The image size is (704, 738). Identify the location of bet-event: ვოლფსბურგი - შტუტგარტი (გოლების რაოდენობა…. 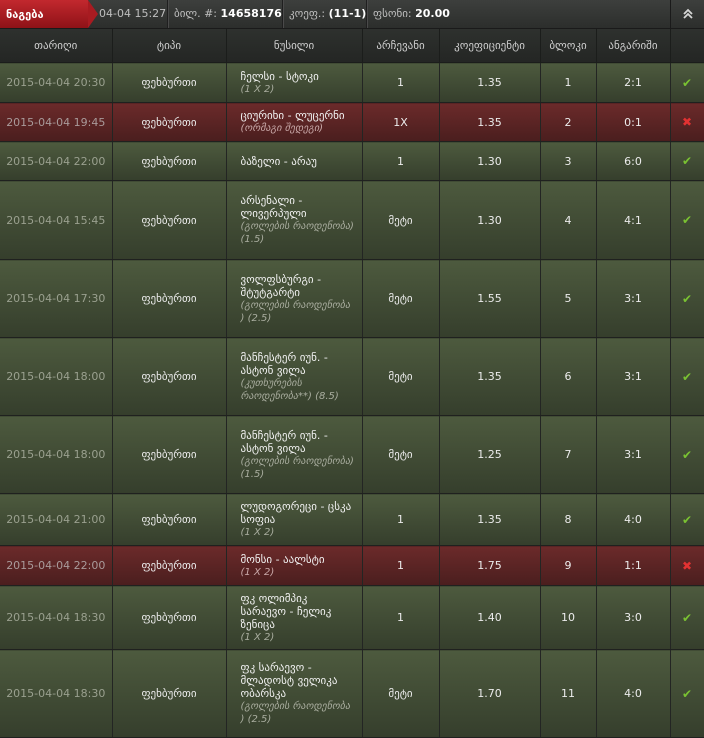
(294, 298).